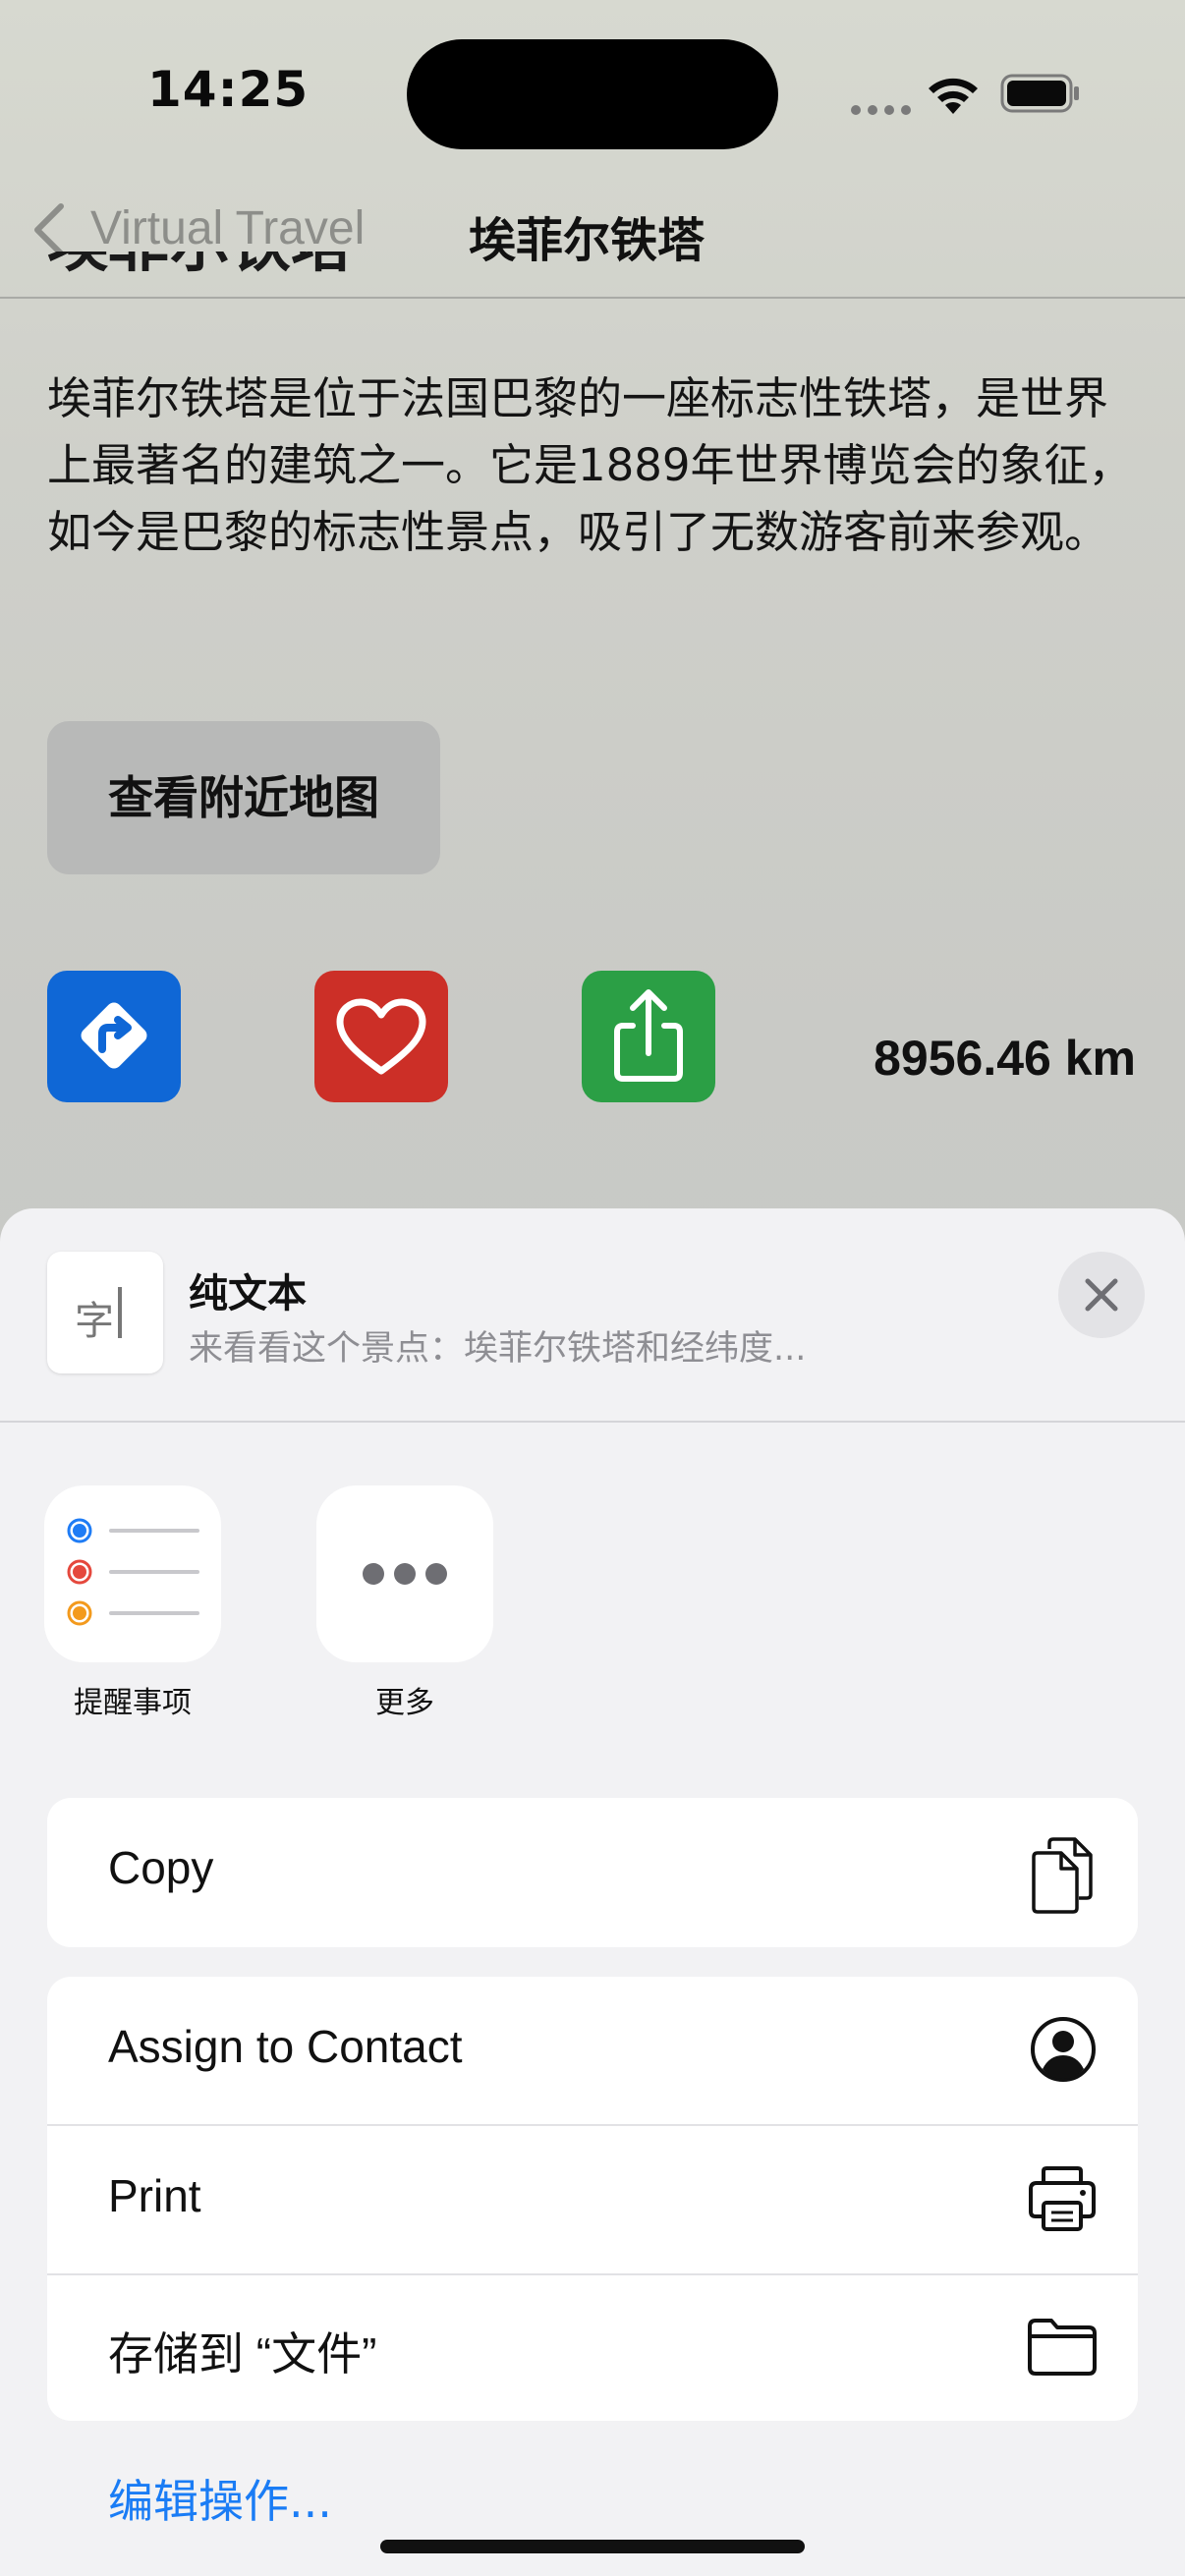 This screenshot has height=2576, width=1185. Describe the element at coordinates (1064, 2049) in the screenshot. I see `contact-icon` at that location.